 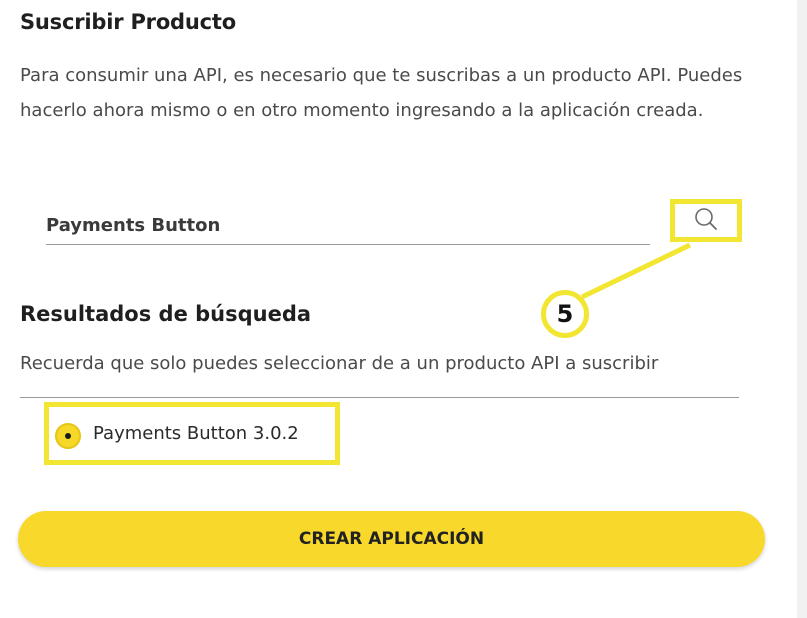 I want to click on result-item-label: Payments Button 3.0.2, so click(x=196, y=433).